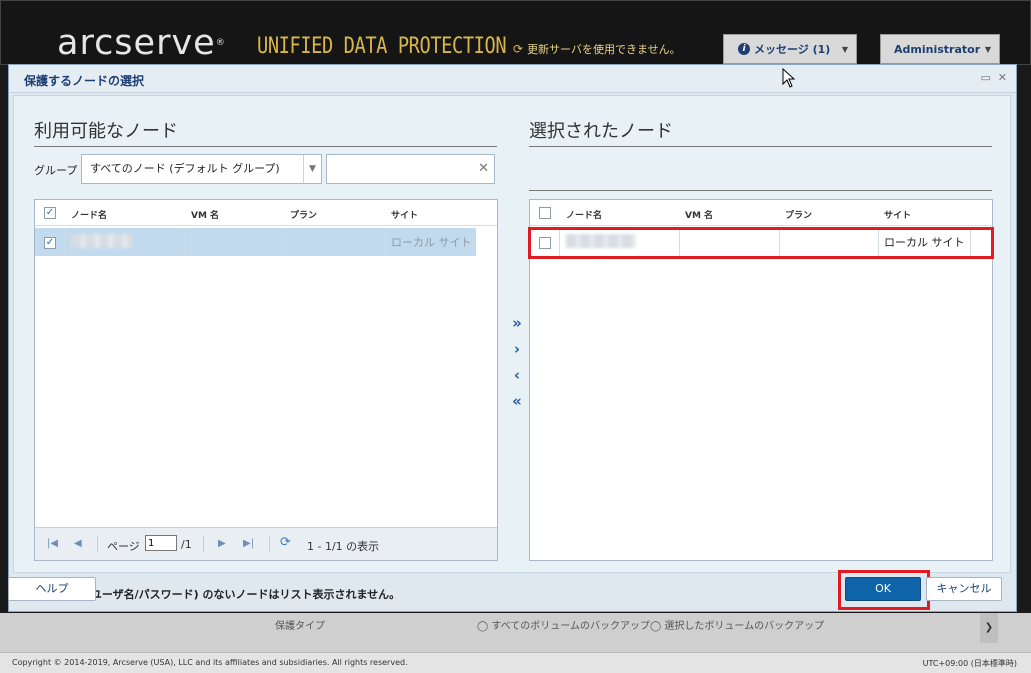 The image size is (1031, 673). I want to click on group-label: グループ, so click(56, 170).